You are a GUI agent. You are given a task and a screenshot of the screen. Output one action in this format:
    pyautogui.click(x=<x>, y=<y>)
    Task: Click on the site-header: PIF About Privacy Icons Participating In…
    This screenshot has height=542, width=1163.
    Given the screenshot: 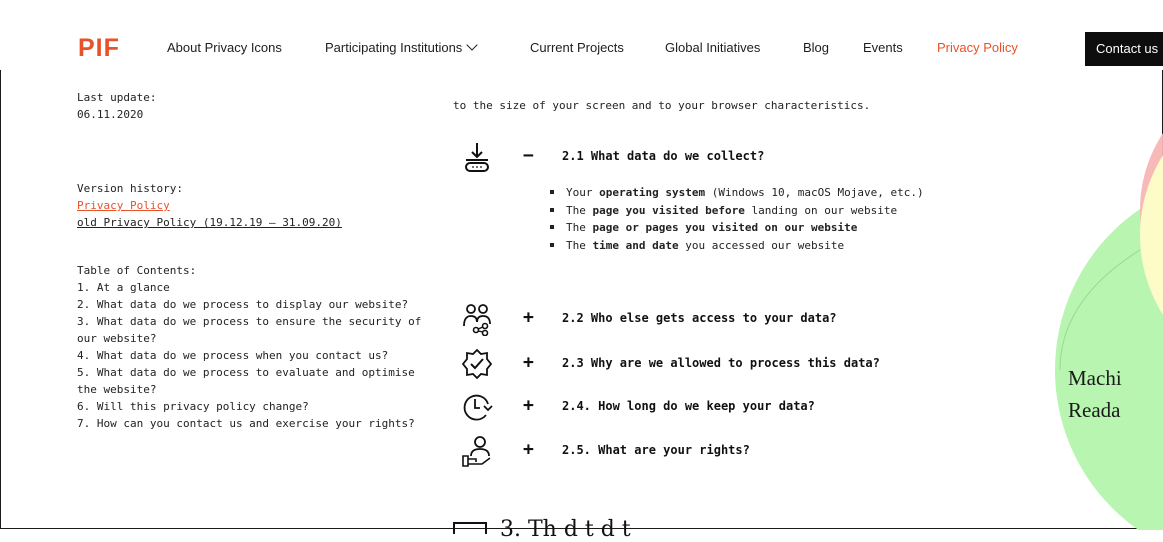 What is the action you would take?
    pyautogui.click(x=581, y=35)
    